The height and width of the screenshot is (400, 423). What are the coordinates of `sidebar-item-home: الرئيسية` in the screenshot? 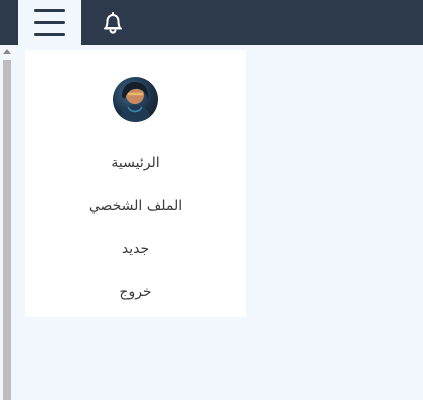 It's located at (135, 163).